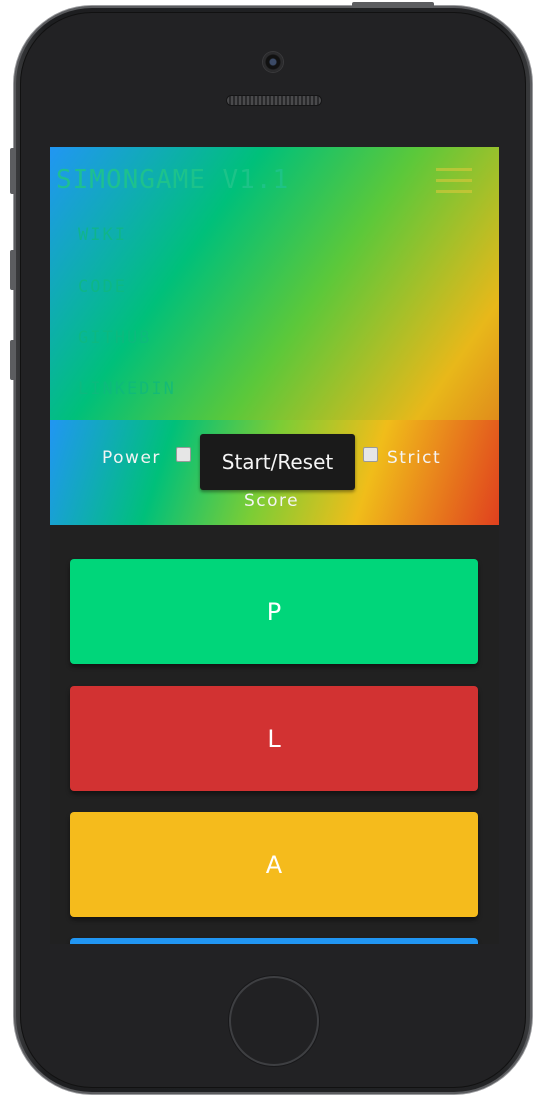 Image resolution: width=542 pixels, height=1100 pixels. I want to click on pad-red-label: L, so click(274, 738).